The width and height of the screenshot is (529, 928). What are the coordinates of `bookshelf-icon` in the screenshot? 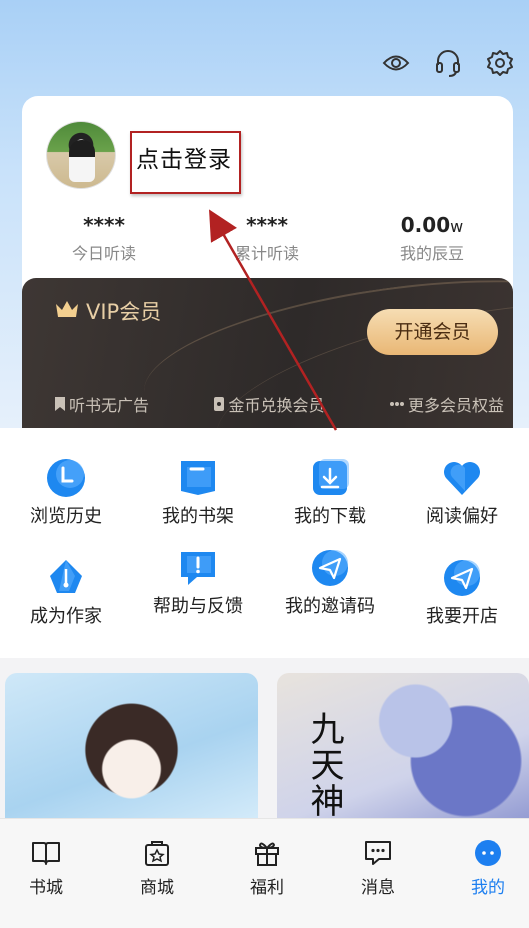 It's located at (198, 478).